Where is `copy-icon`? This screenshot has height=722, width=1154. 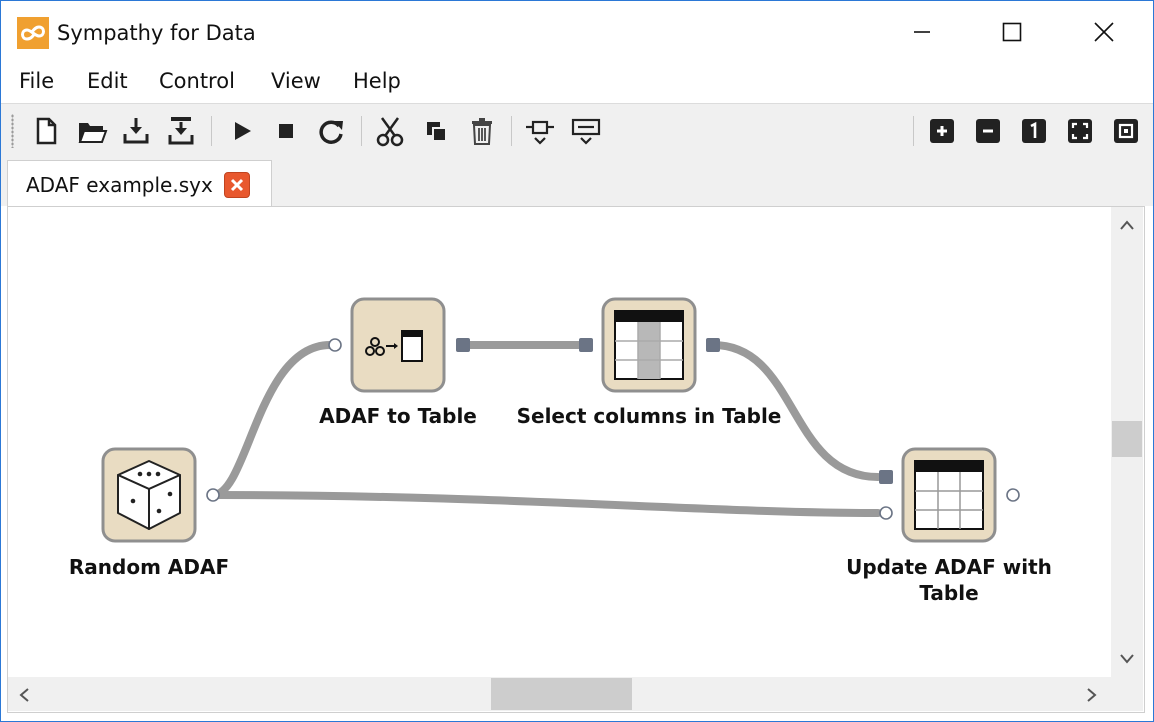 copy-icon is located at coordinates (437, 132).